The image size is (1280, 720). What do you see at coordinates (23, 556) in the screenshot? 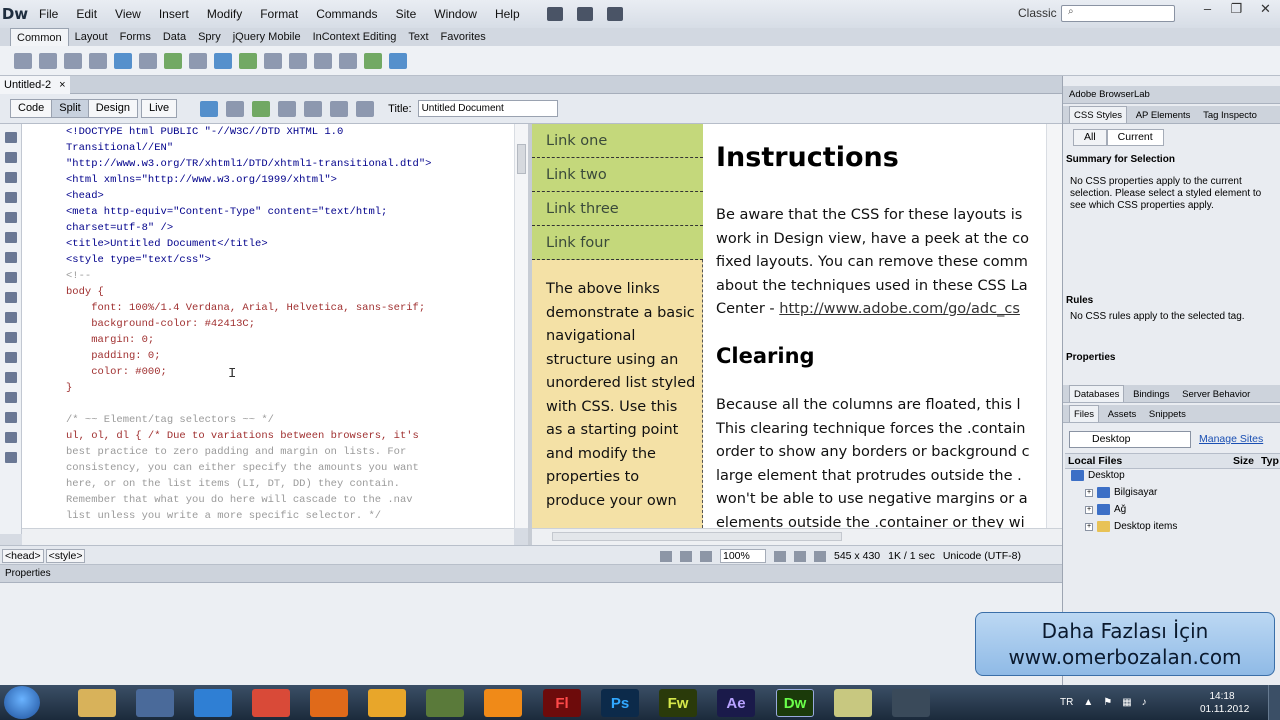
I see `tag-selector-head: <head>` at bounding box center [23, 556].